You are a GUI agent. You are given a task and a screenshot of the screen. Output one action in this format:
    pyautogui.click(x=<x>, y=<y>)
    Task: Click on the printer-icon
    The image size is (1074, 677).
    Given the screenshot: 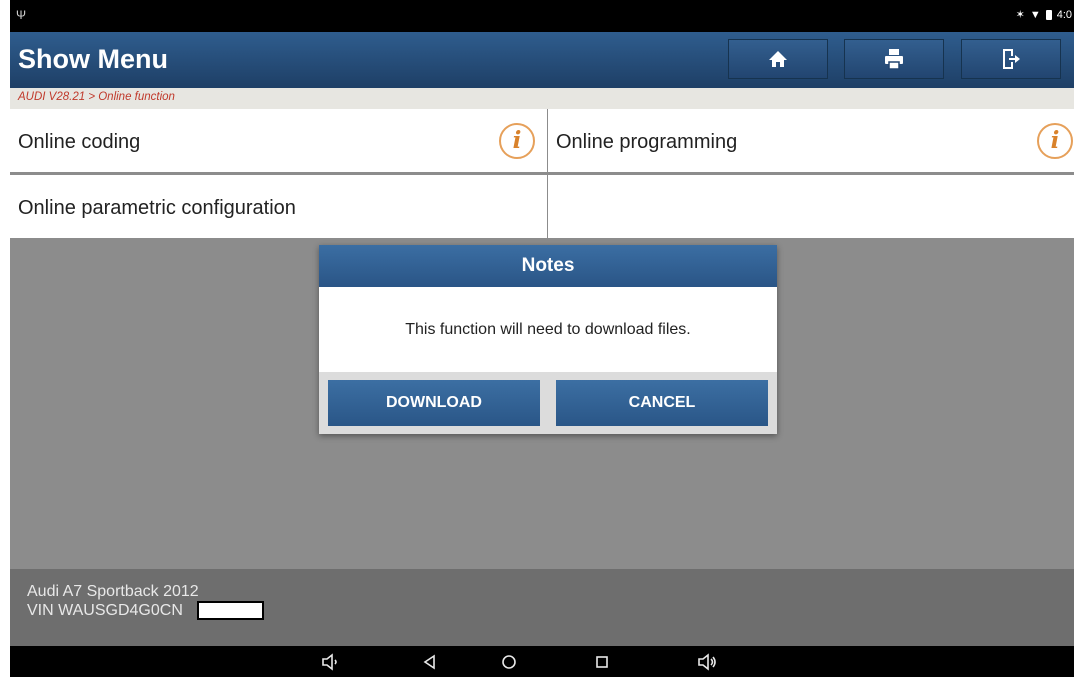 What is the action you would take?
    pyautogui.click(x=894, y=59)
    